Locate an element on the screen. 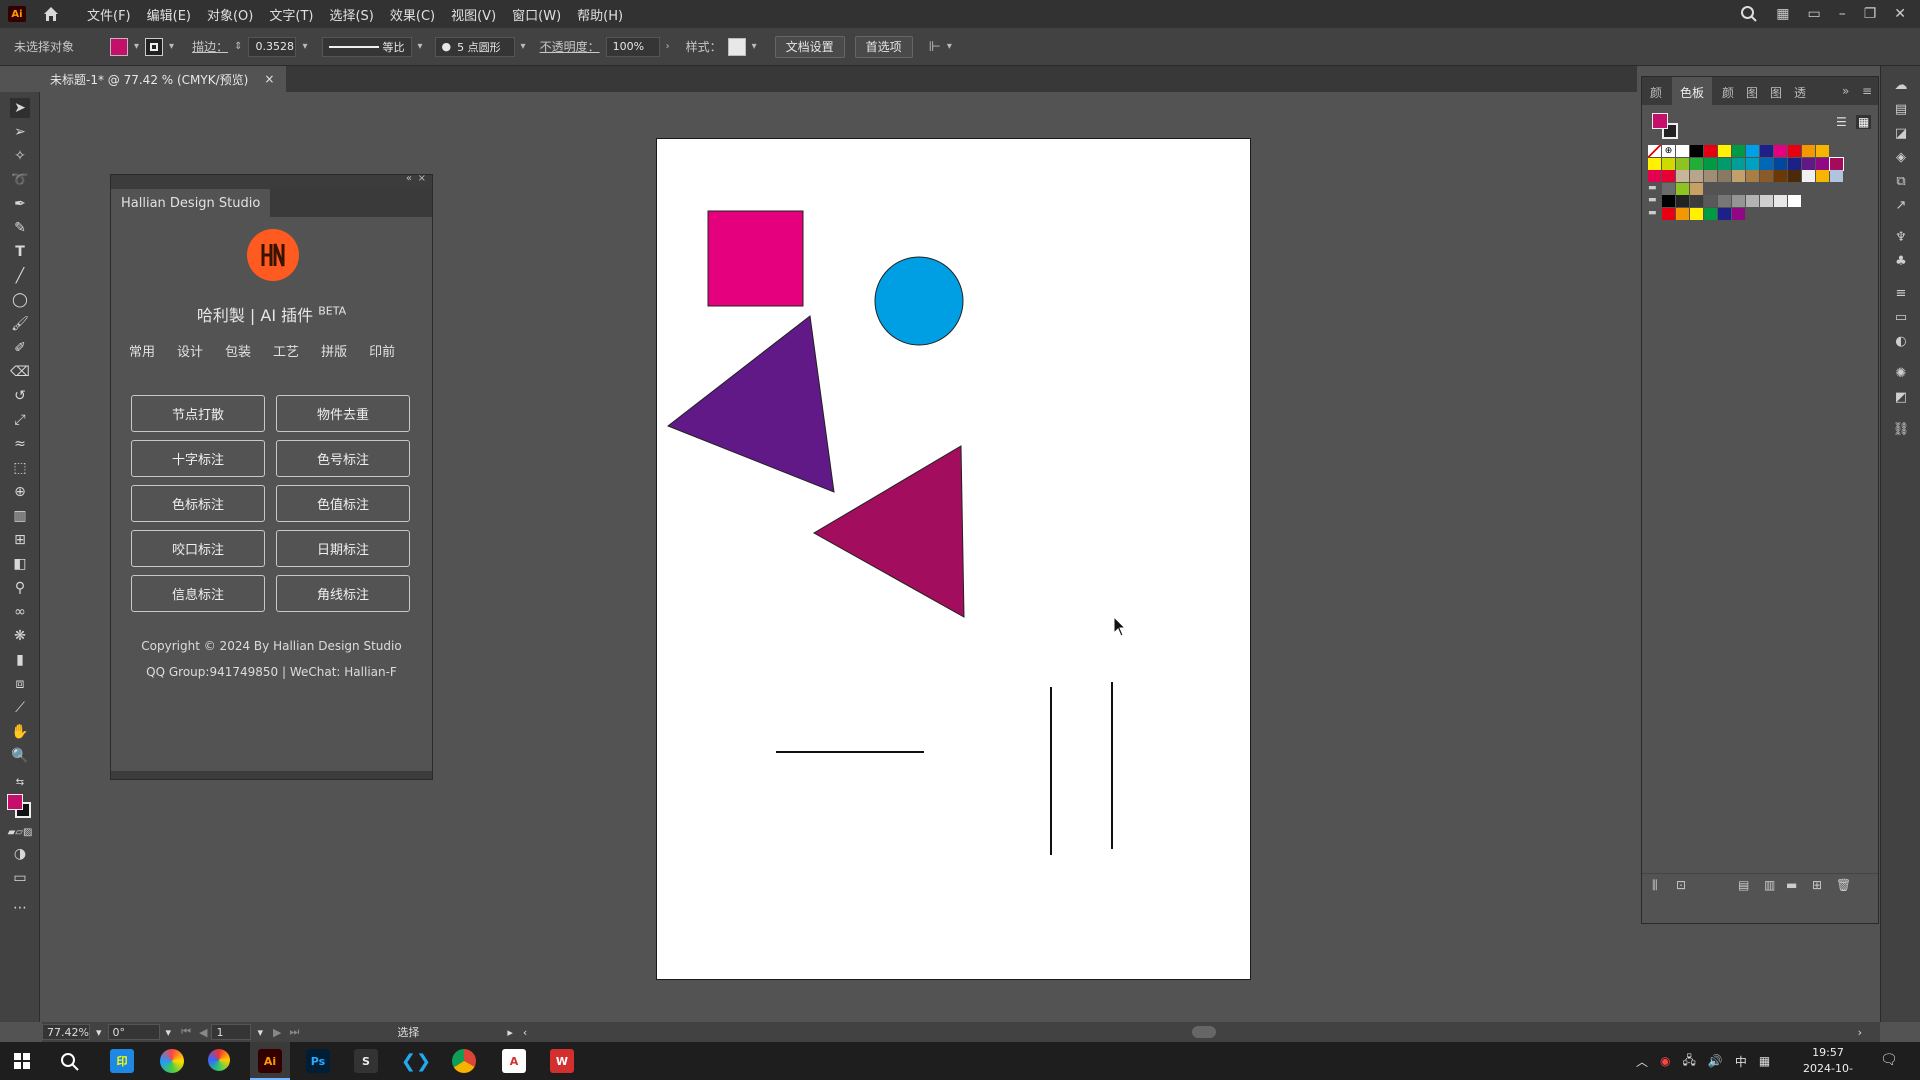 The image size is (1920, 1080). taskbar-app-3-icon is located at coordinates (219, 1060).